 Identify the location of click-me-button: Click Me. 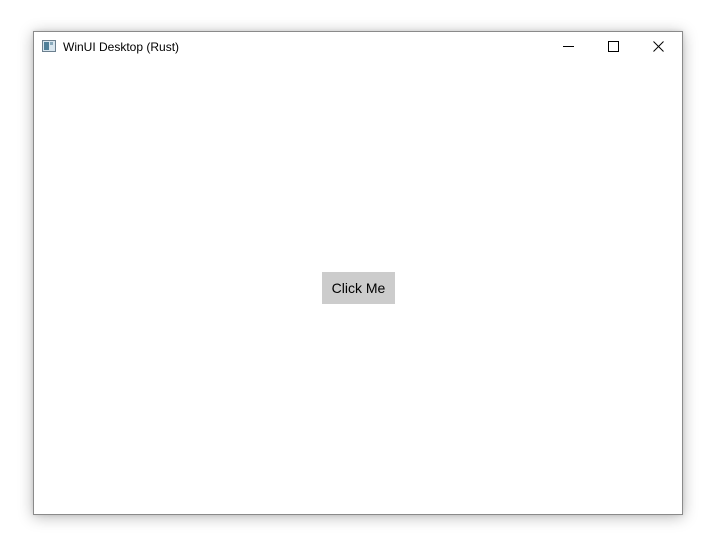
(358, 288).